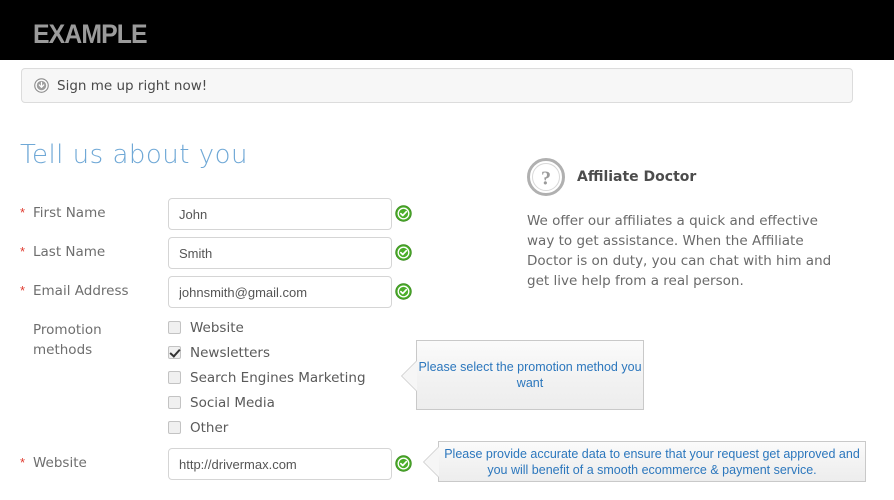  Describe the element at coordinates (447, 30) in the screenshot. I see `site-header: EXAMPLE` at that location.